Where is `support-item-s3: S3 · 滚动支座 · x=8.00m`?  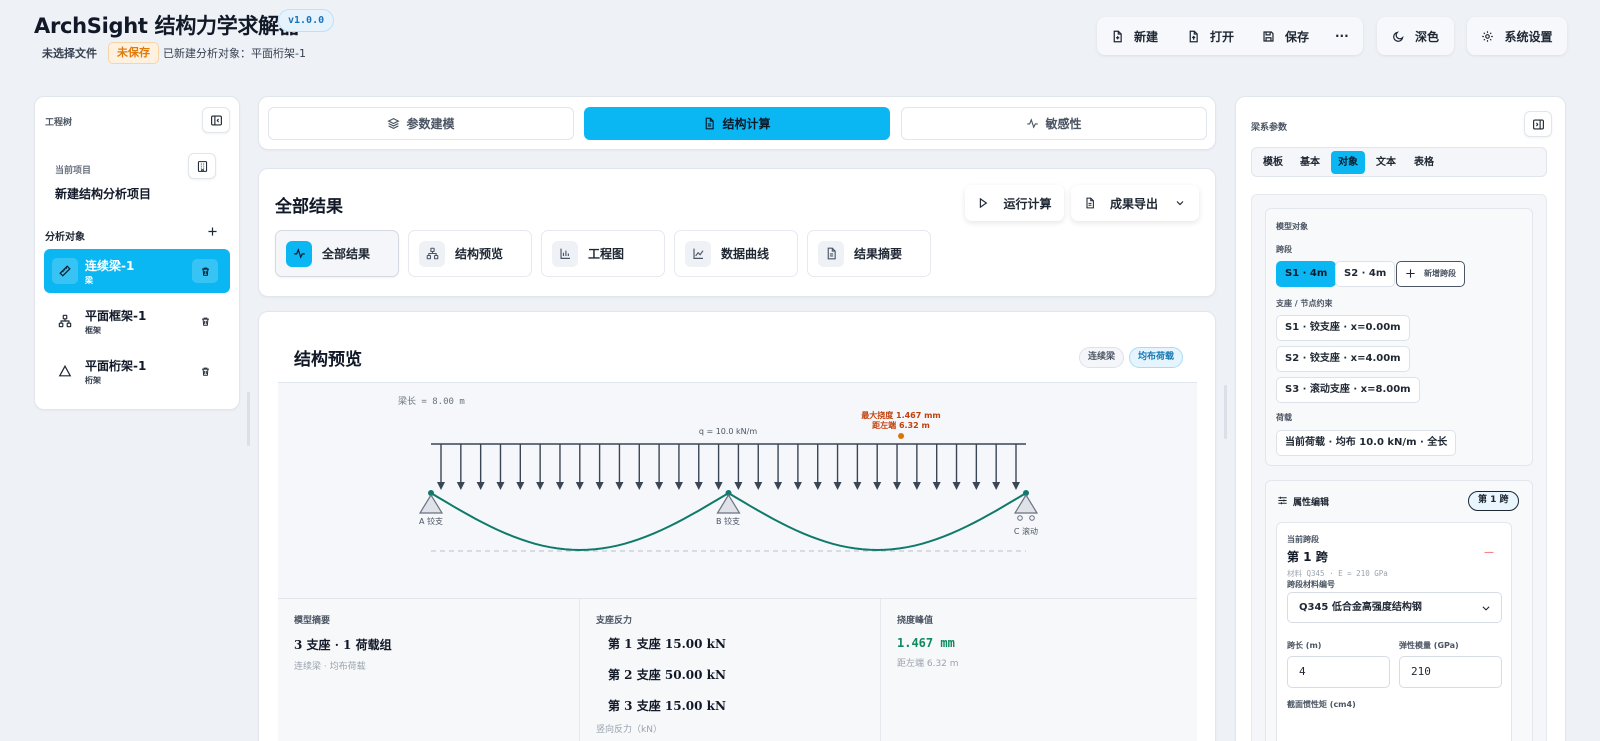
support-item-s3: S3 · 滚动支座 · x=8.00m is located at coordinates (1348, 390).